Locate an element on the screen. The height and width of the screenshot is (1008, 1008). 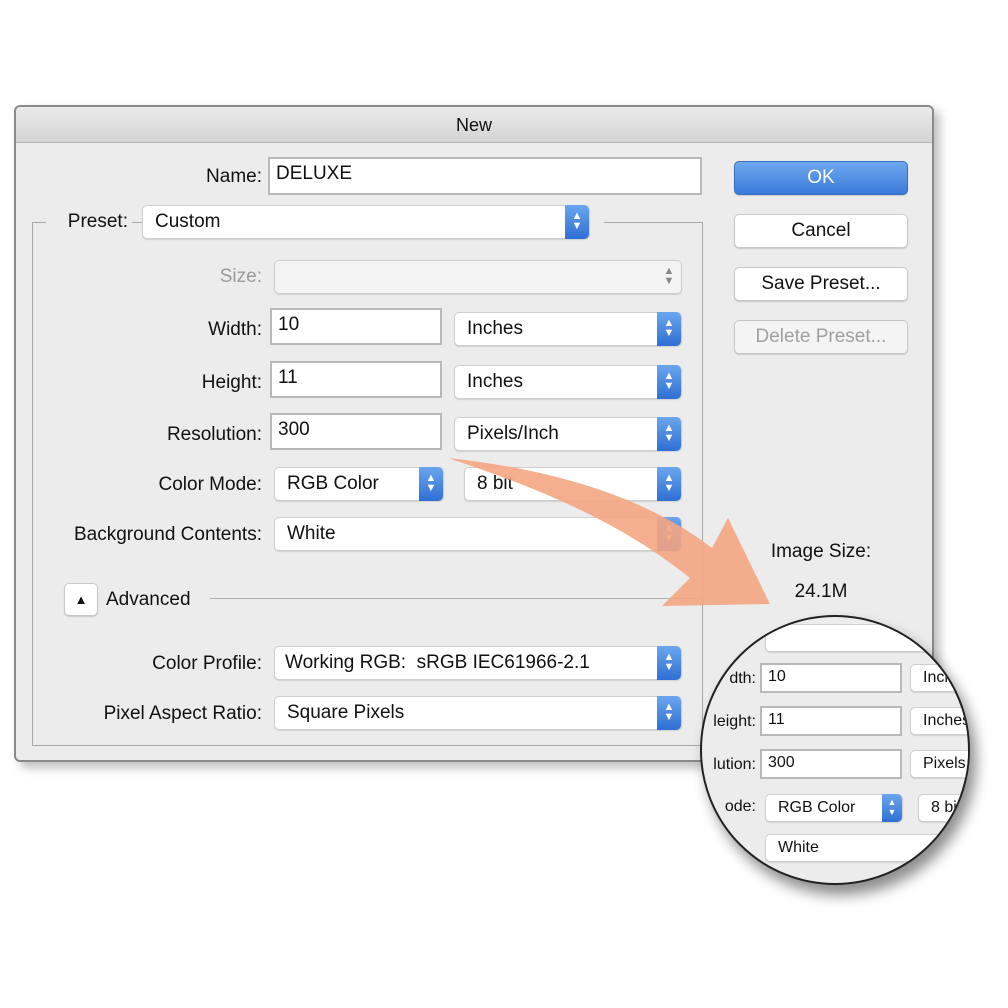
zoomed-resolution-input: 300 is located at coordinates (831, 764).